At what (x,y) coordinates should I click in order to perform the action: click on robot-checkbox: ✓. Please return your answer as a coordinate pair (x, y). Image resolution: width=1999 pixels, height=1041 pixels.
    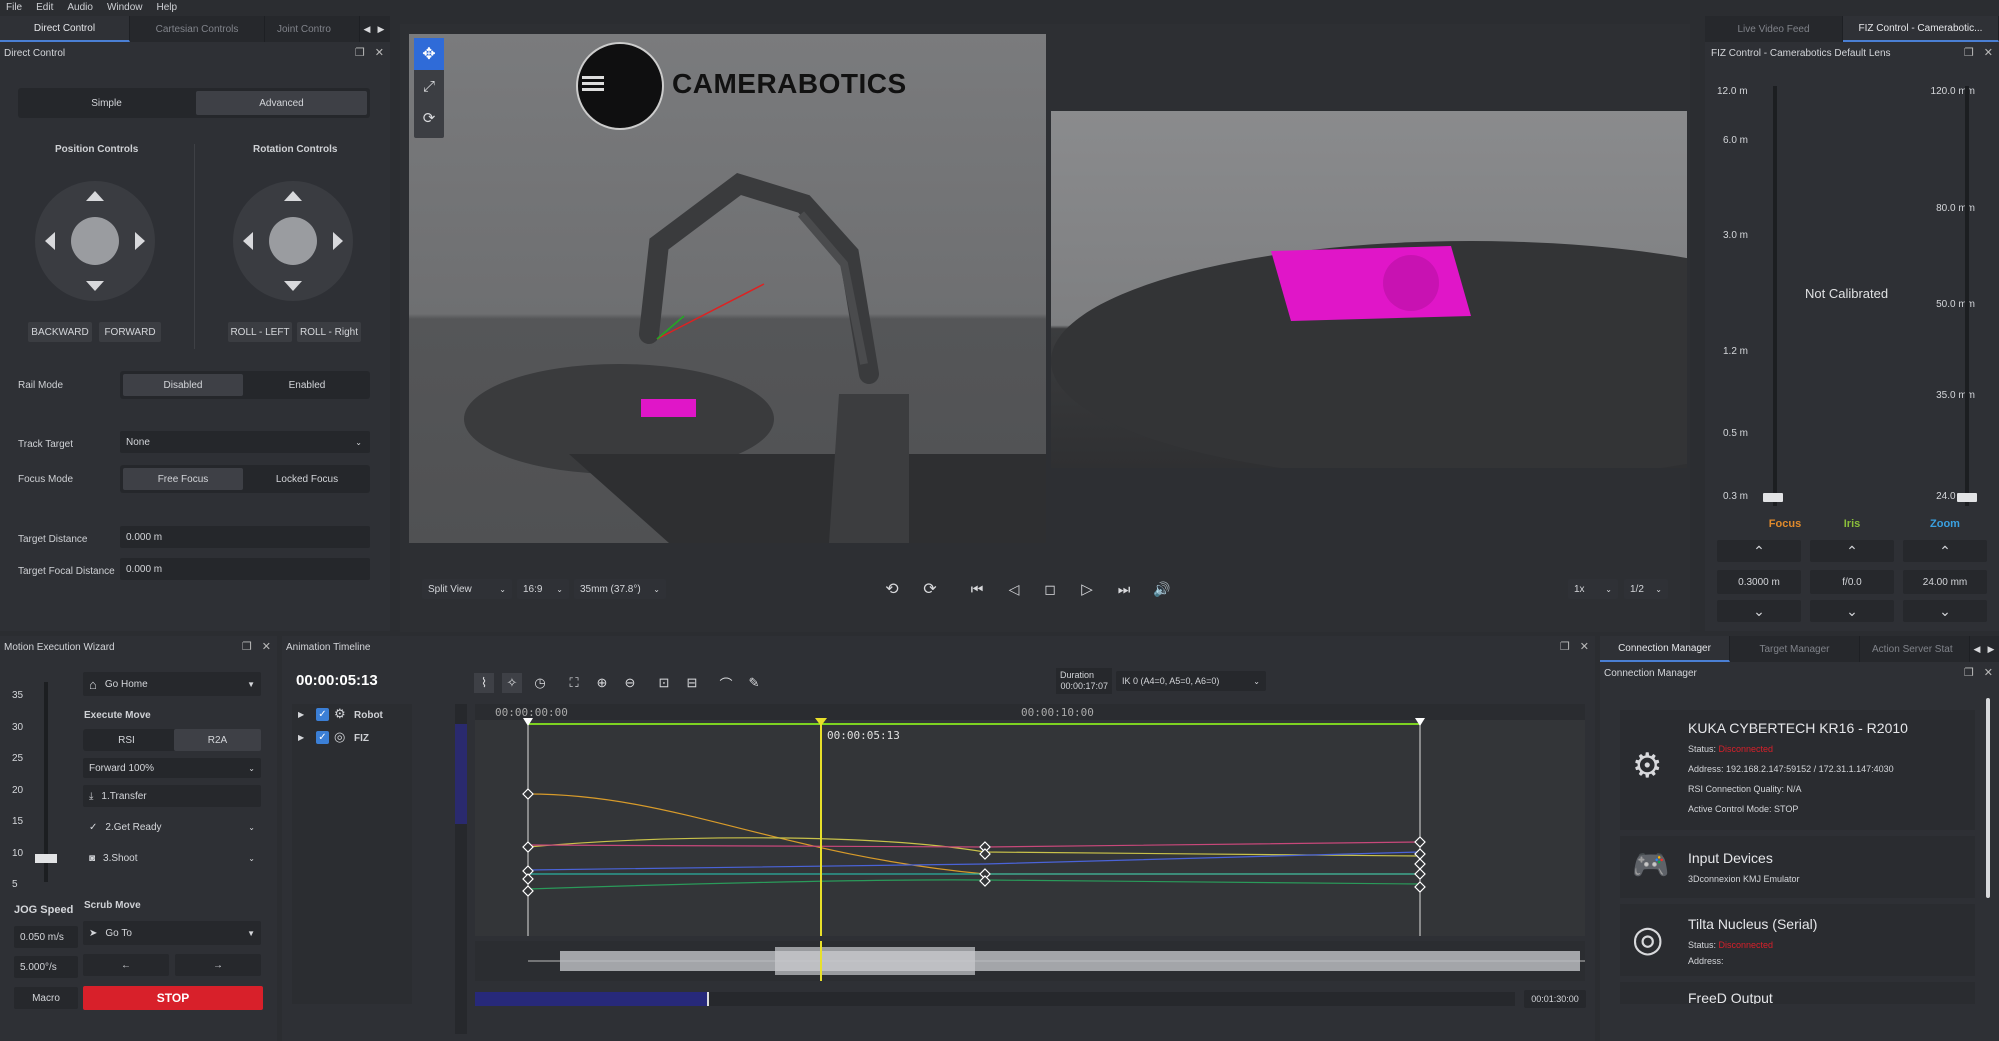
    Looking at the image, I should click on (322, 714).